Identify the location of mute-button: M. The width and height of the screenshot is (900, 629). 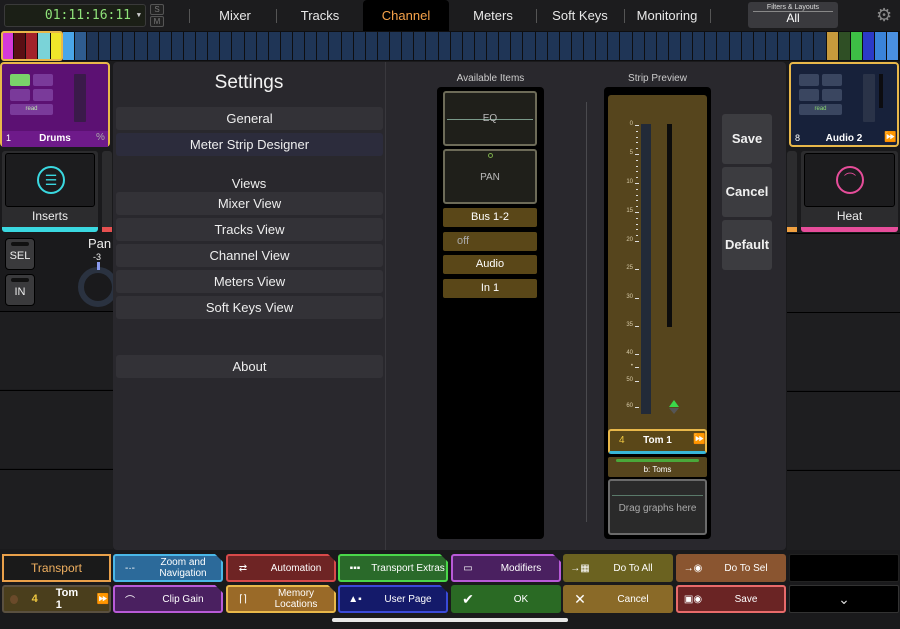
(157, 21).